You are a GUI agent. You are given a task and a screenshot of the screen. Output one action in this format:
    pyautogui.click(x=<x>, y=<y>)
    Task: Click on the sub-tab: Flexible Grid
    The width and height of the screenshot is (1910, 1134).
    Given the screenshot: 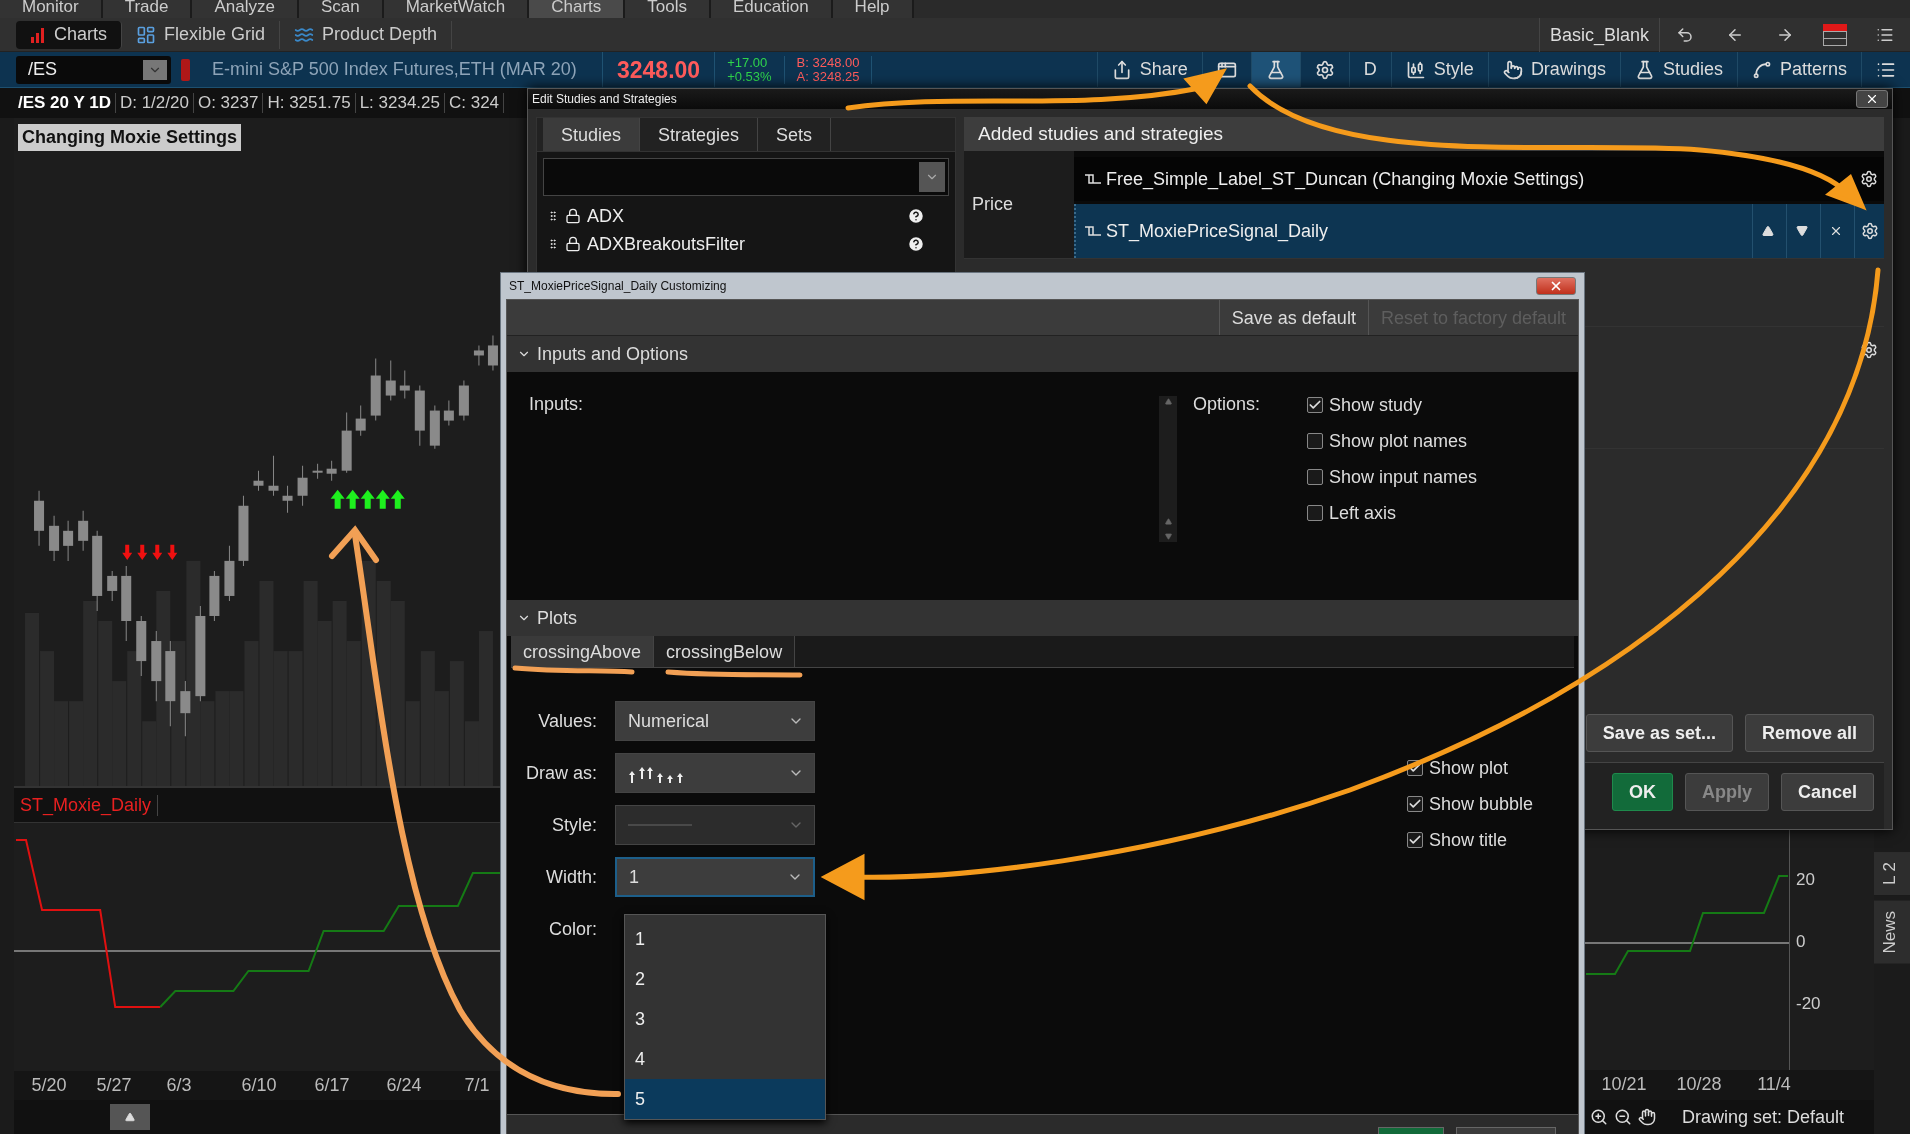 What is the action you would take?
    pyautogui.click(x=201, y=34)
    